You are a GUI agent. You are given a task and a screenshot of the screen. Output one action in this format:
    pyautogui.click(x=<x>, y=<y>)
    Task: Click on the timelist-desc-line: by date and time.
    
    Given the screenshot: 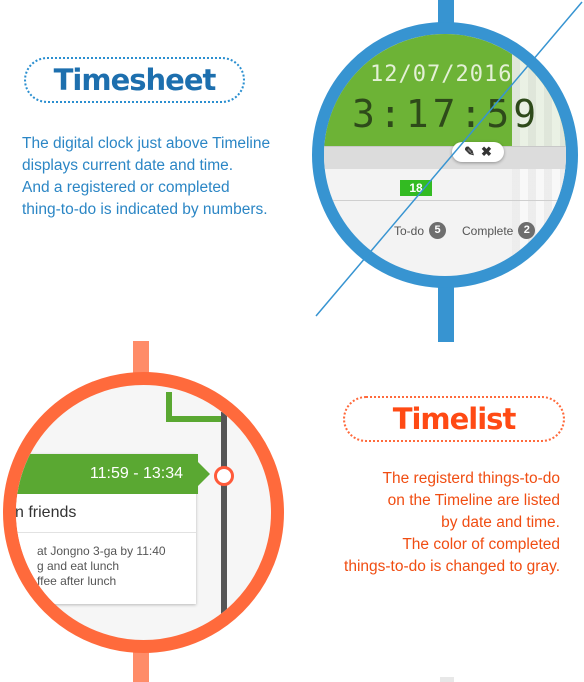 What is the action you would take?
    pyautogui.click(x=500, y=522)
    